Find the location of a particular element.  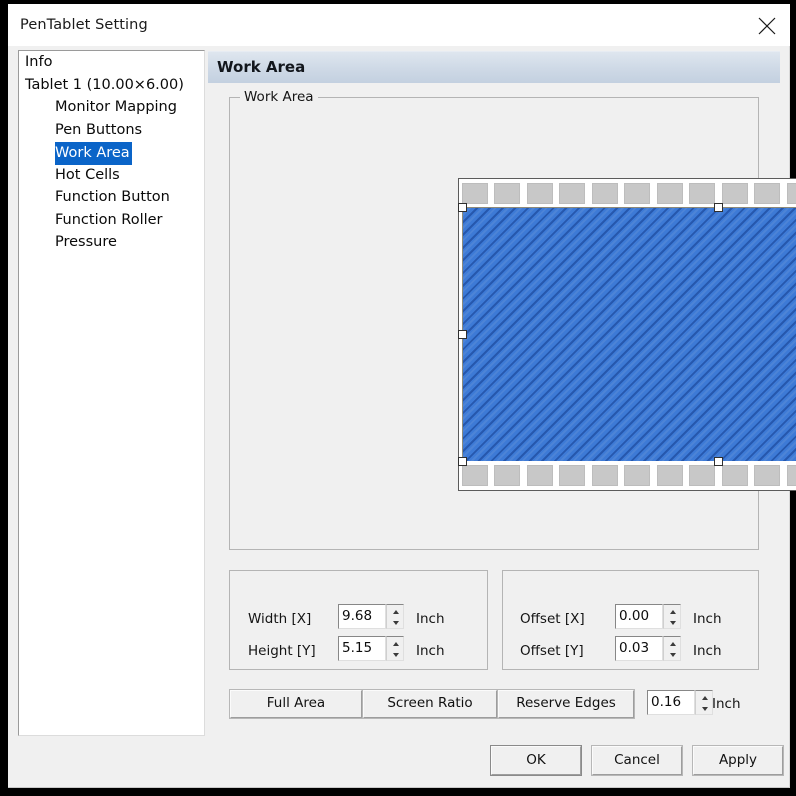

hot-cells-bottom-strip is located at coordinates (629, 475).